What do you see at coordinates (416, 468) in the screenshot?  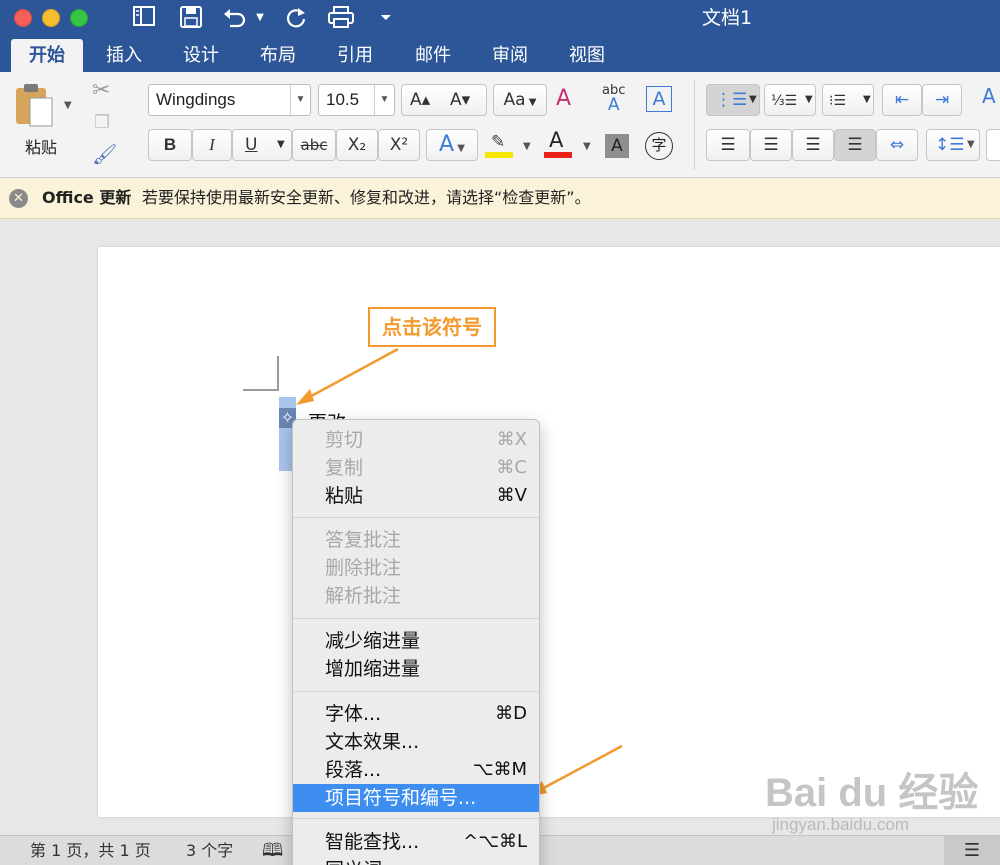 I see `menu-item-copy: 复制 ⌘C` at bounding box center [416, 468].